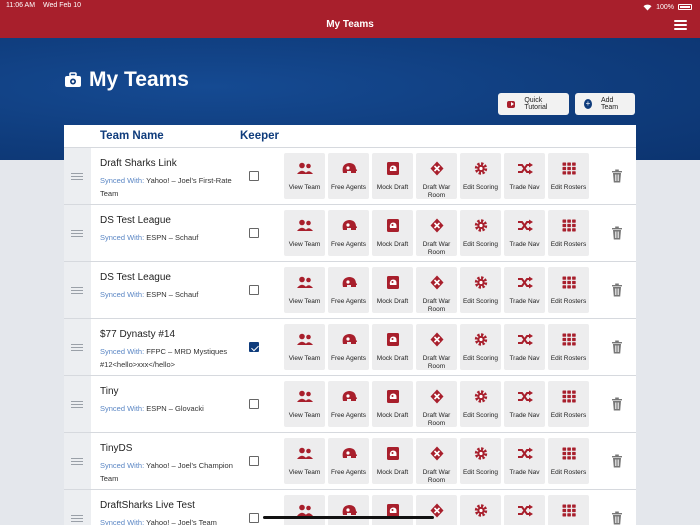 This screenshot has height=525, width=700. Describe the element at coordinates (122, 521) in the screenshot. I see `synced-with-label: Synced With:` at that location.